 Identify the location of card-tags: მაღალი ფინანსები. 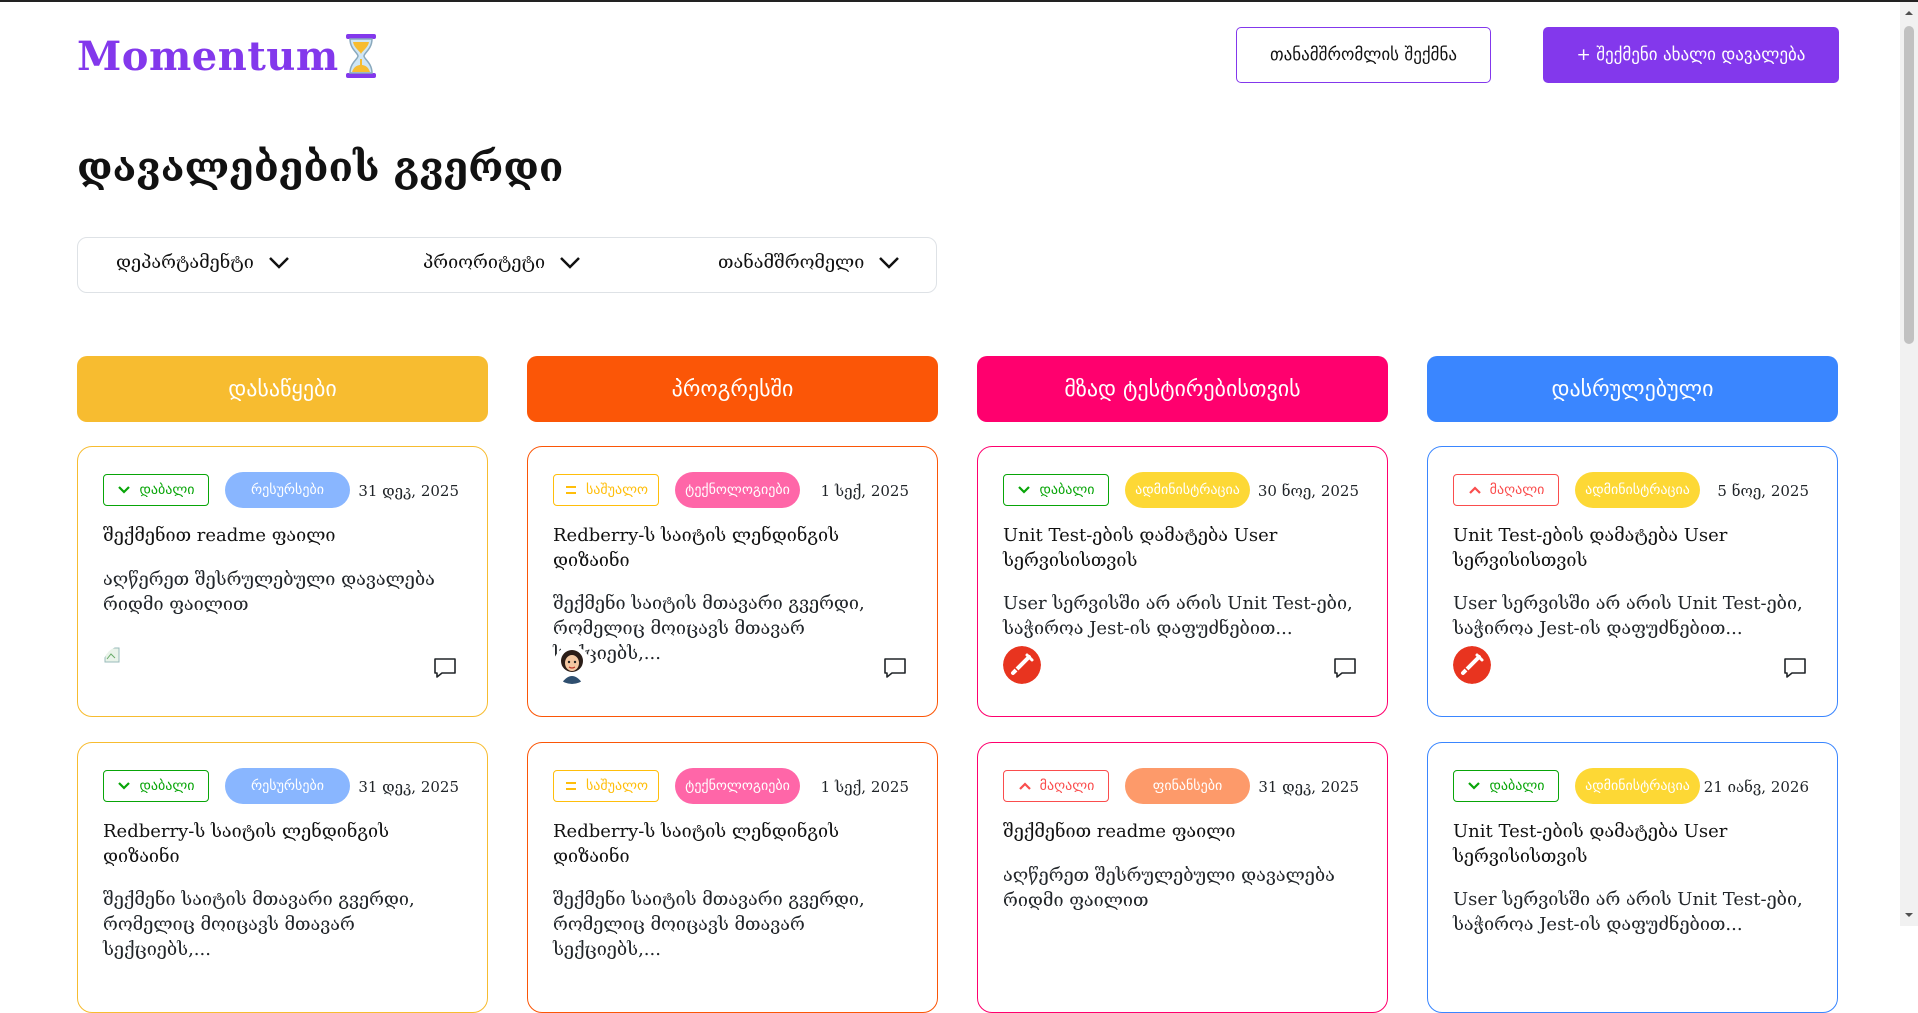
(1126, 786).